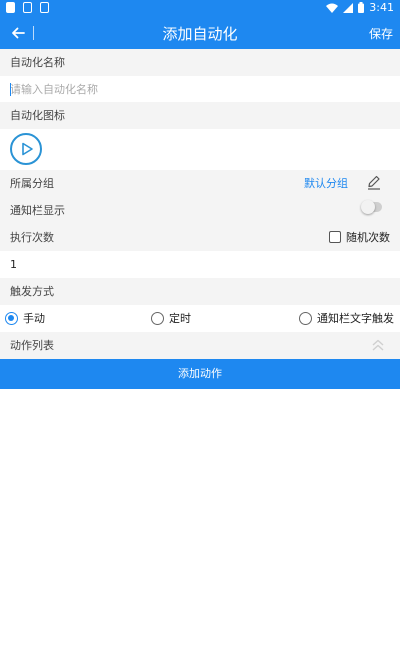 Image resolution: width=400 pixels, height=660 pixels. I want to click on signal-icon, so click(348, 7).